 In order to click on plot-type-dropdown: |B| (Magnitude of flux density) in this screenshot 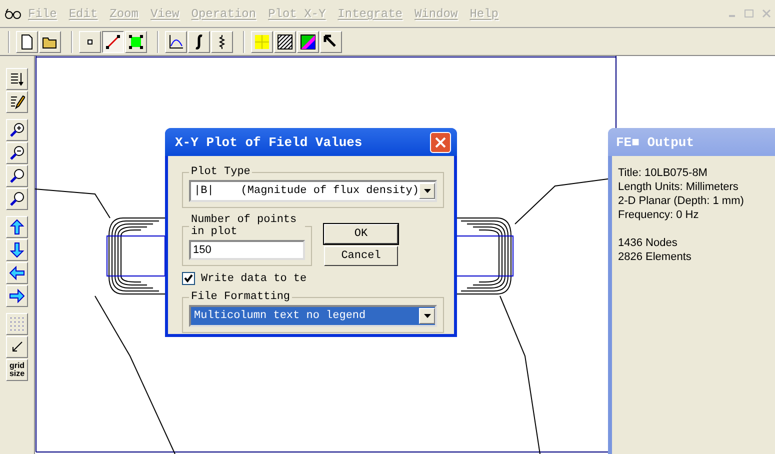, I will do `click(313, 191)`.